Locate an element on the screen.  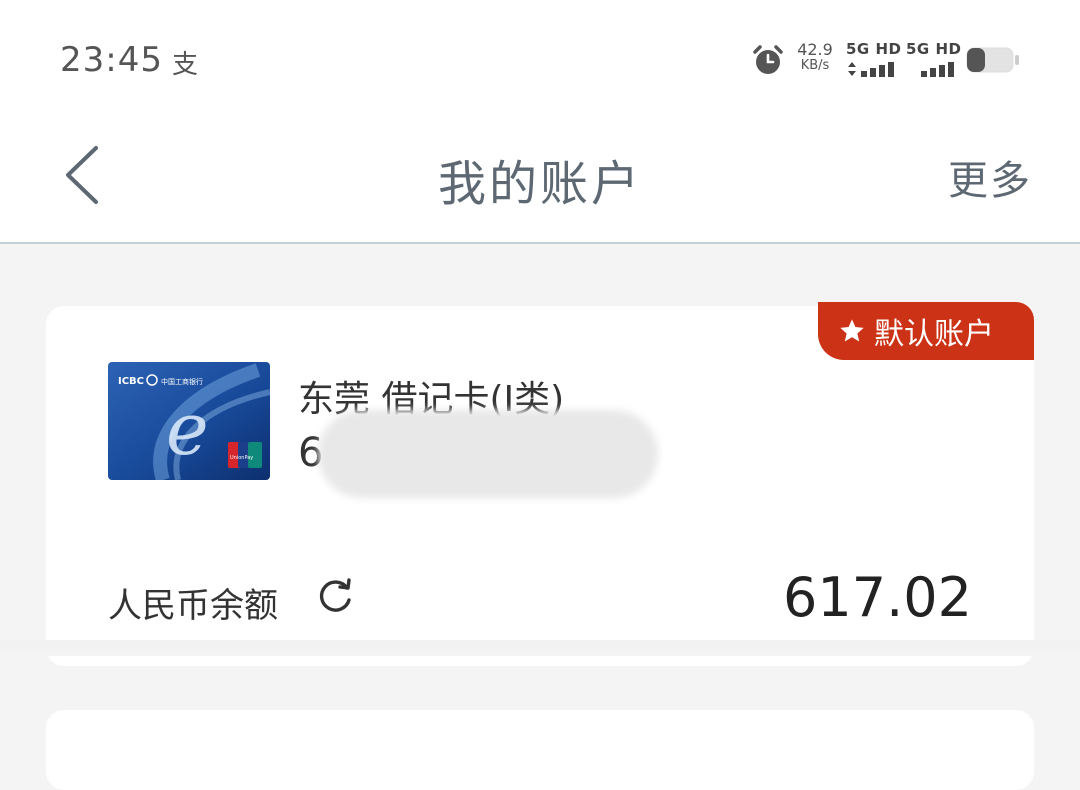
sim1-signal: 5G HD is located at coordinates (874, 59).